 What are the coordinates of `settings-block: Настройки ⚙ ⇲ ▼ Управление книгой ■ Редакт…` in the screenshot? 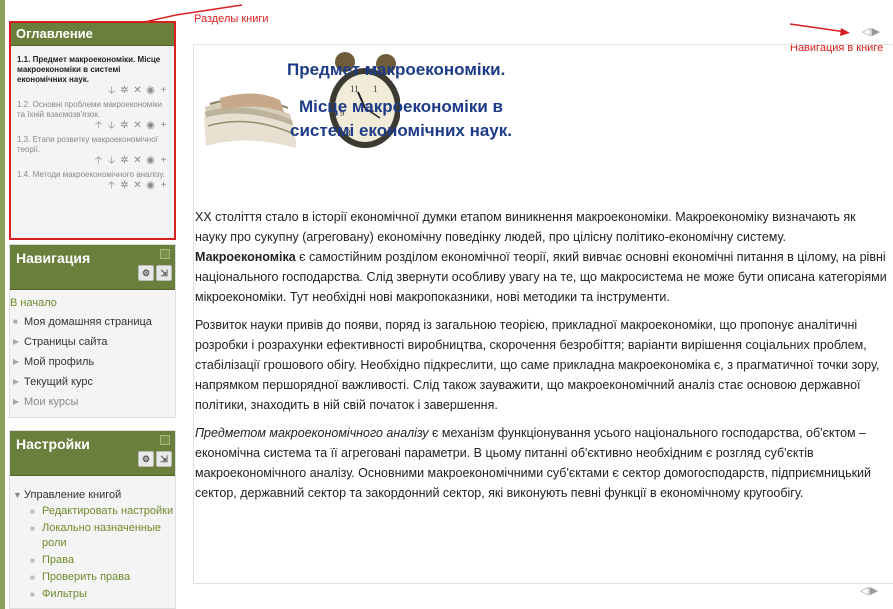 It's located at (92, 519).